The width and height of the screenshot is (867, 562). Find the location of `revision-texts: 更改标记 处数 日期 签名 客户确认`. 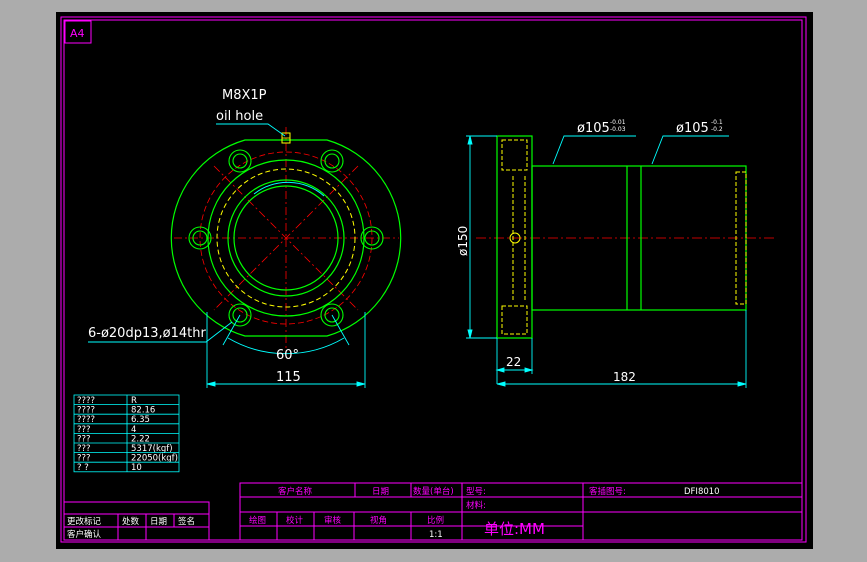

revision-texts: 更改标记 处数 日期 签名 客户确认 is located at coordinates (131, 528).